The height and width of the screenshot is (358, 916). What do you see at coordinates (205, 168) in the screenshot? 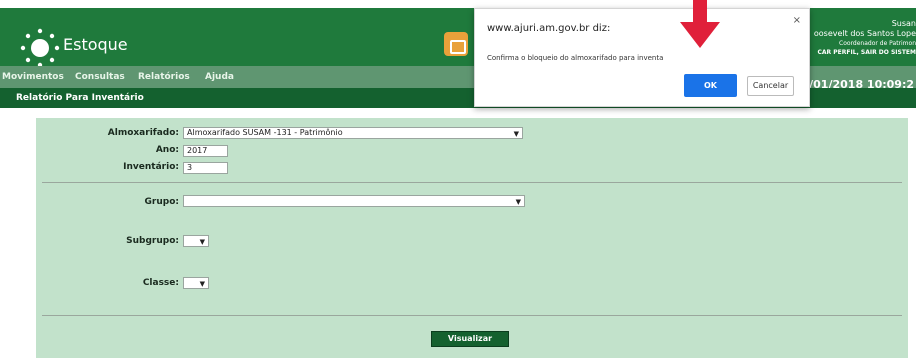
I see `inventario-field: 3` at bounding box center [205, 168].